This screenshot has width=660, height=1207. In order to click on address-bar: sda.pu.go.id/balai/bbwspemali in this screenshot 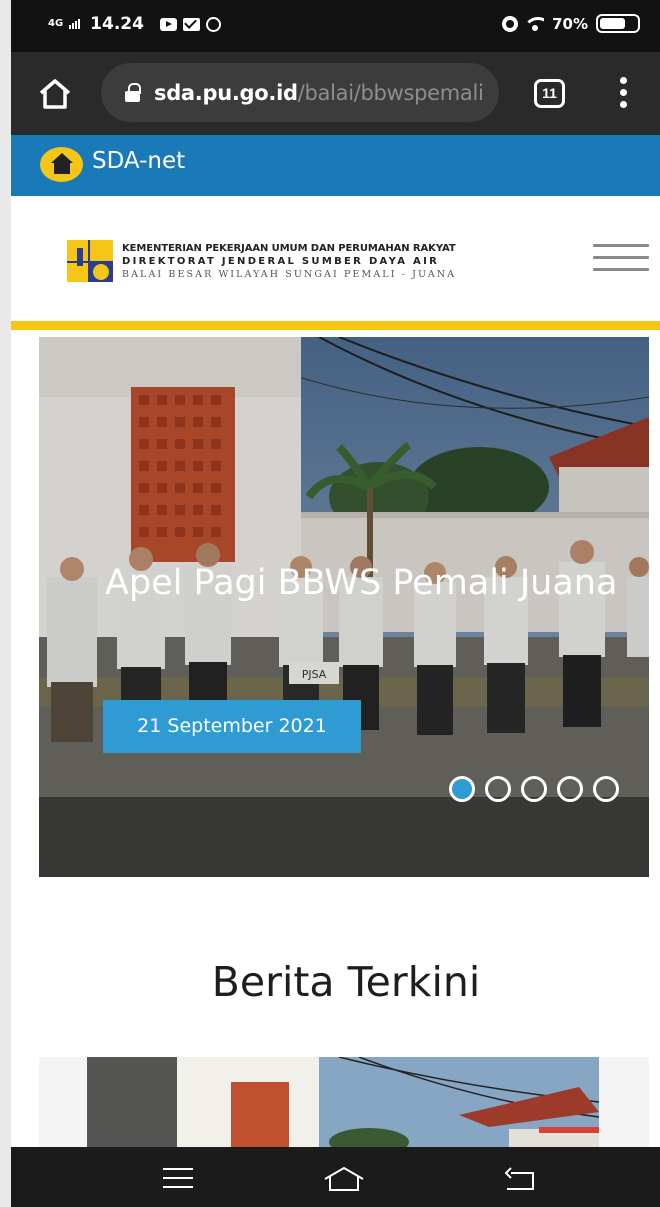, I will do `click(300, 92)`.